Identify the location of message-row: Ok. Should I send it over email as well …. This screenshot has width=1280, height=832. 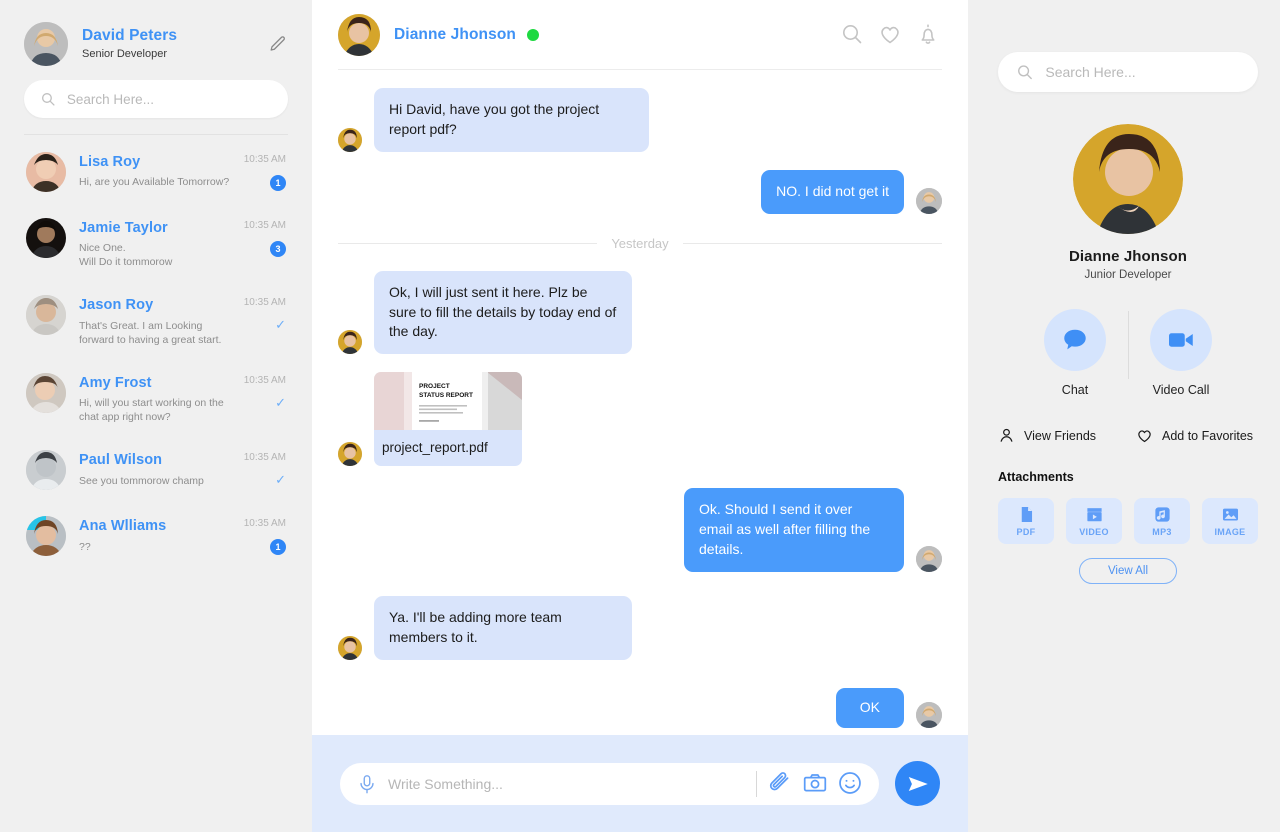
(640, 530).